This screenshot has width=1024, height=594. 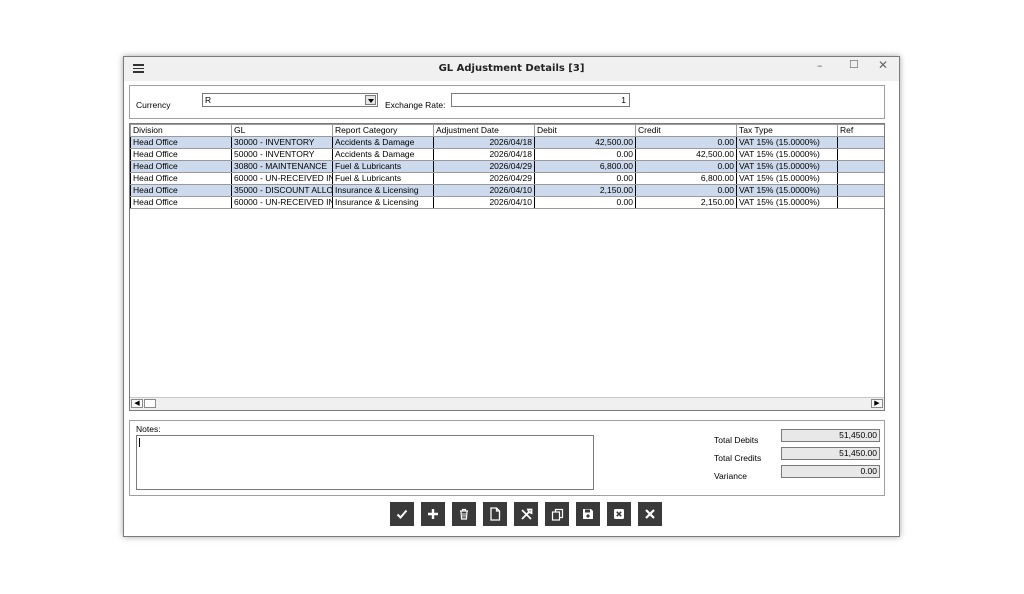 What do you see at coordinates (150, 403) in the screenshot?
I see `scrollbar-thumb` at bounding box center [150, 403].